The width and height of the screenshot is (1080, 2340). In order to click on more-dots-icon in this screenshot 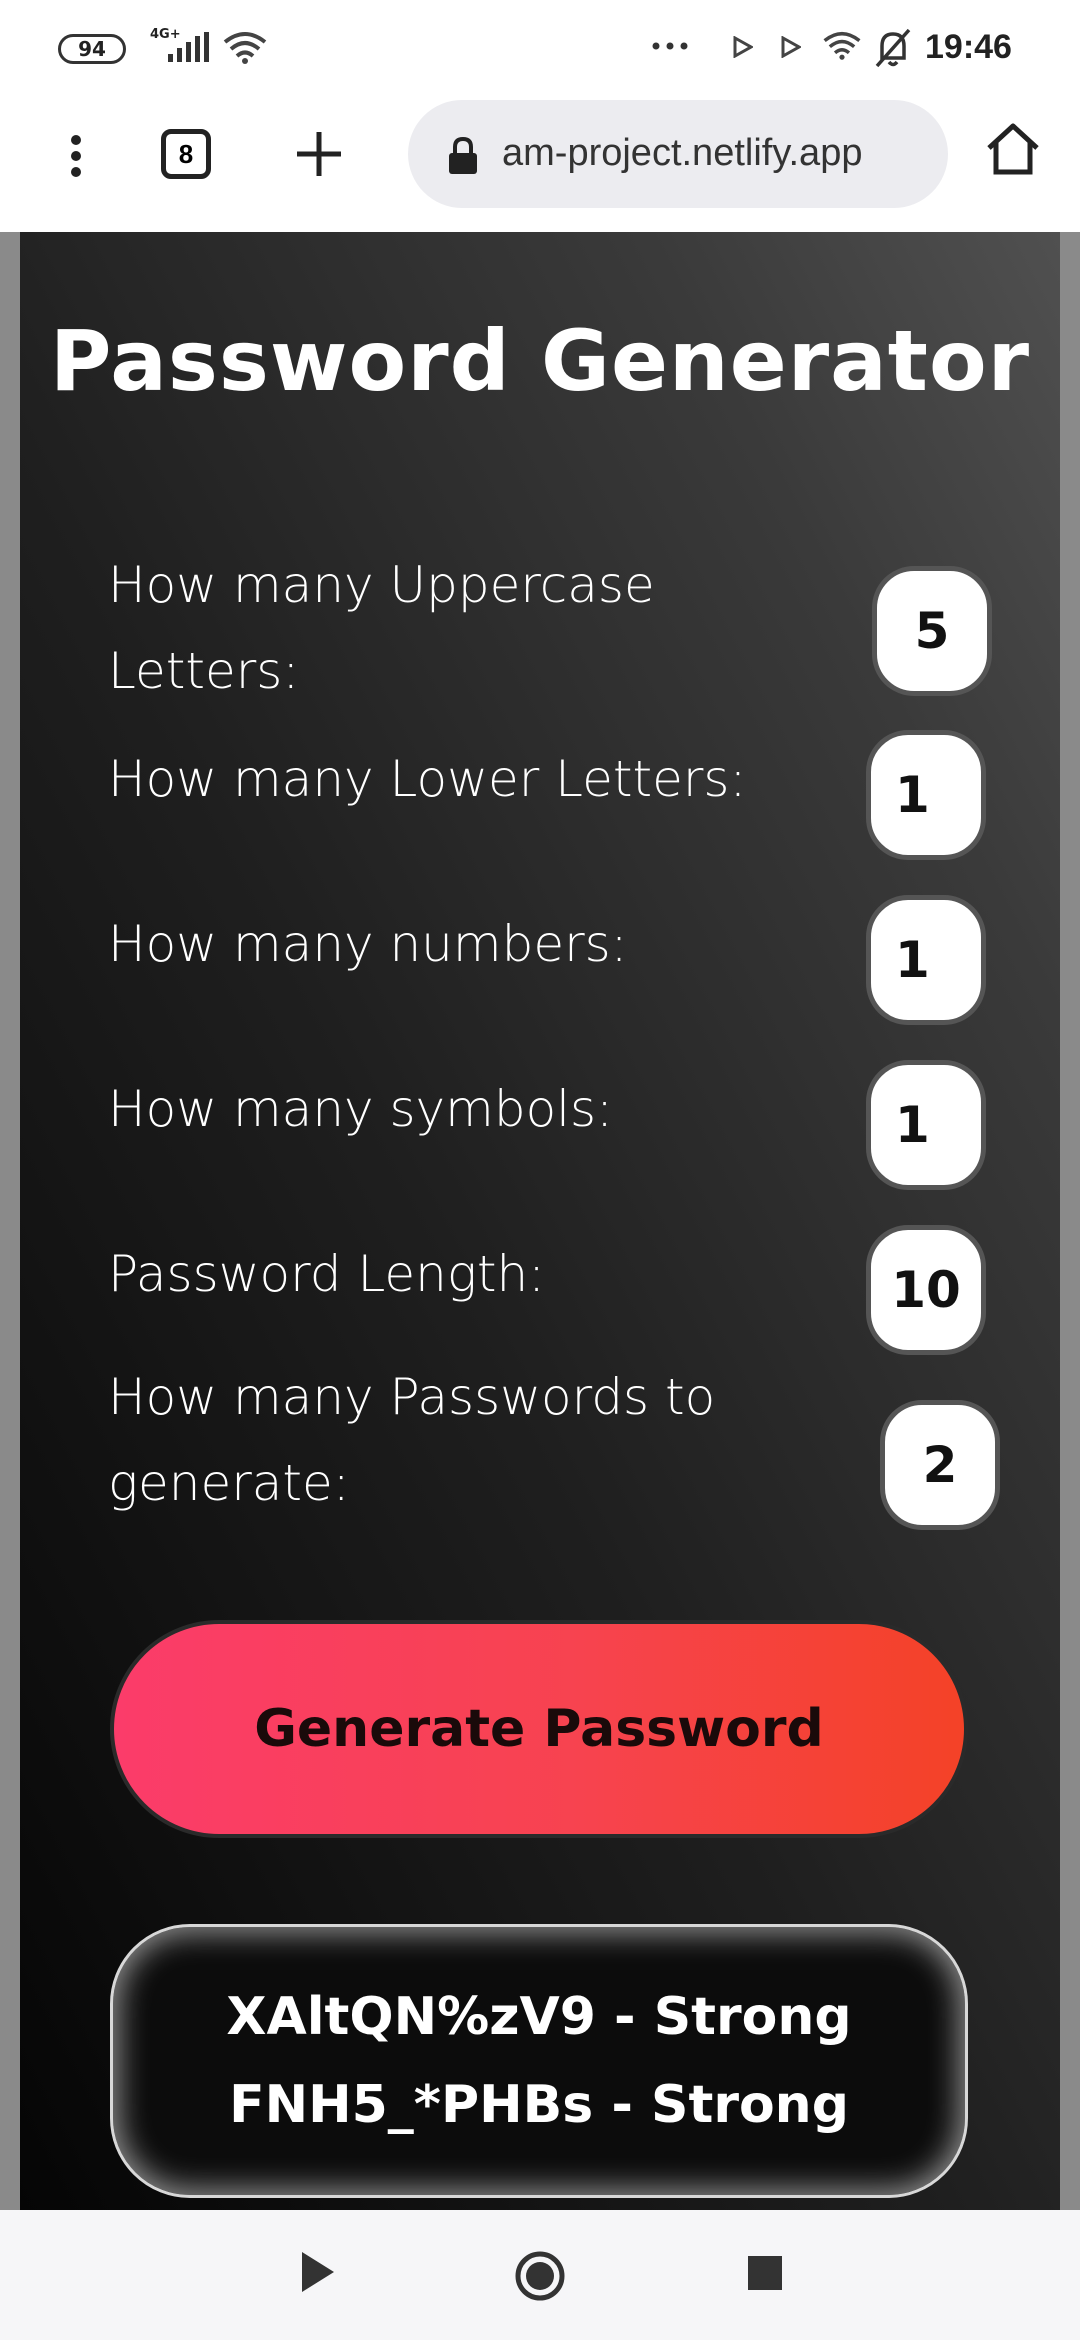, I will do `click(670, 46)`.